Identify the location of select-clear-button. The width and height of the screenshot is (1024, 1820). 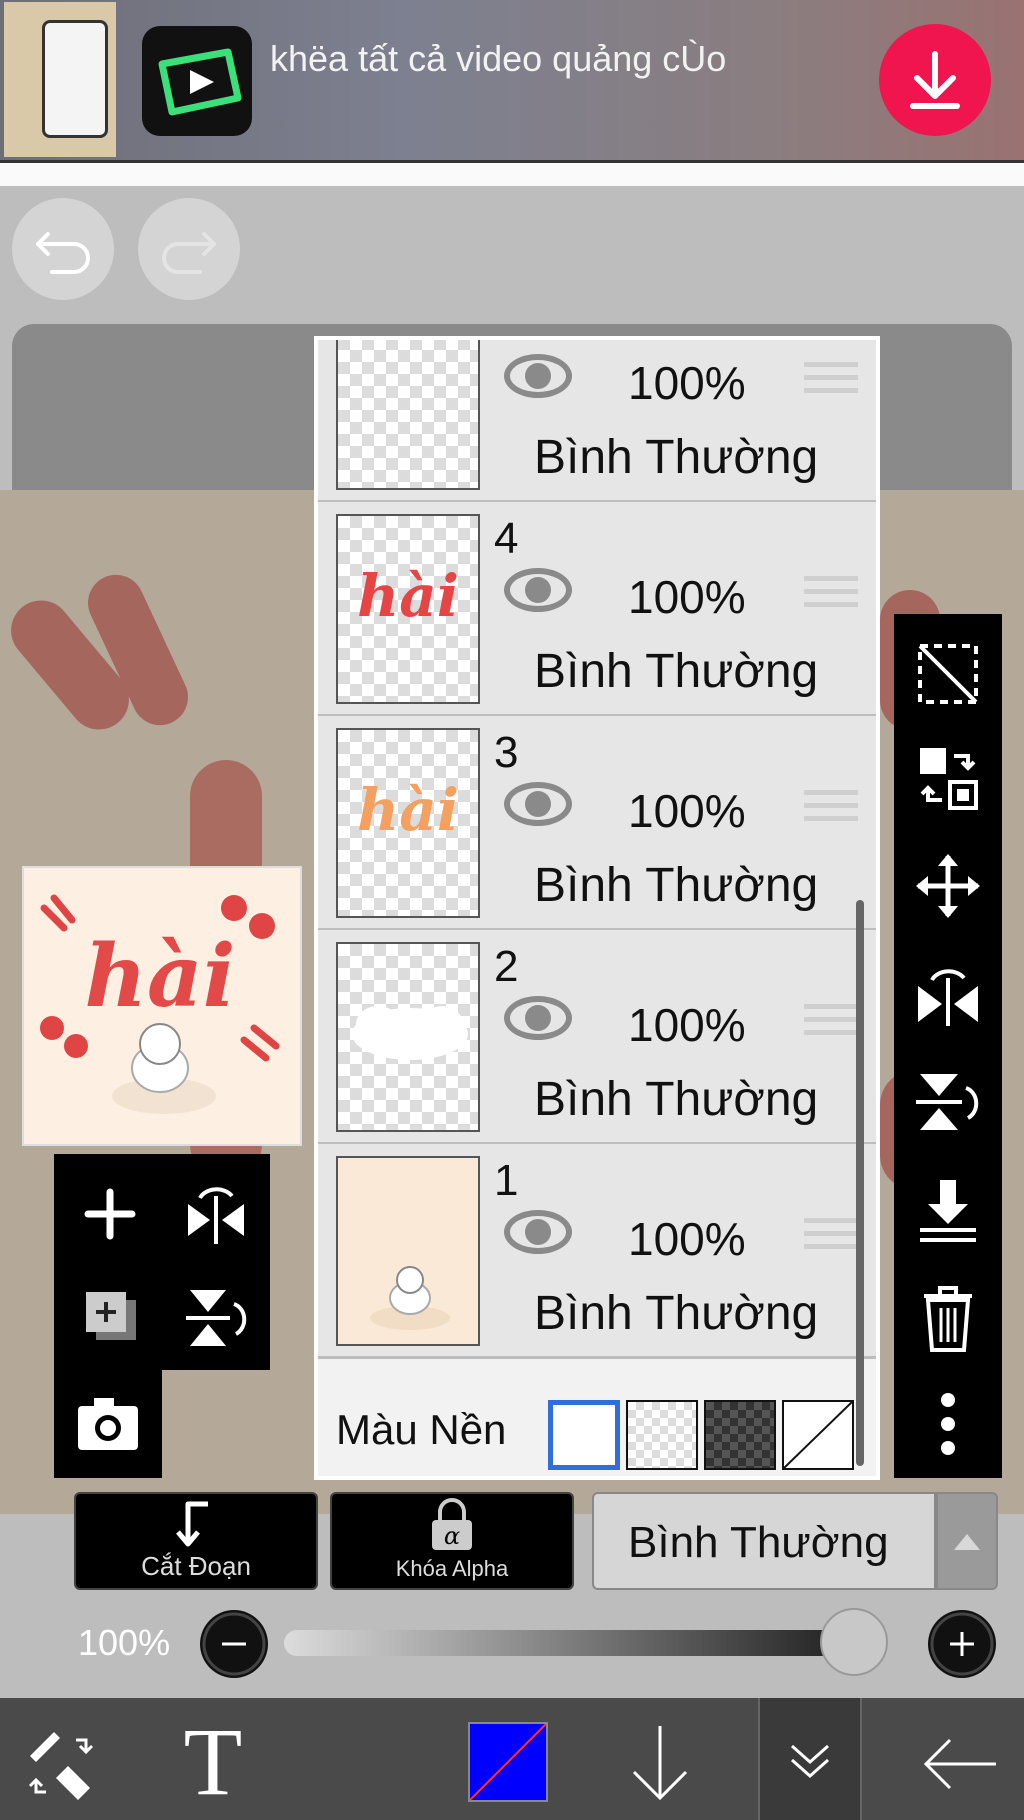
(948, 674).